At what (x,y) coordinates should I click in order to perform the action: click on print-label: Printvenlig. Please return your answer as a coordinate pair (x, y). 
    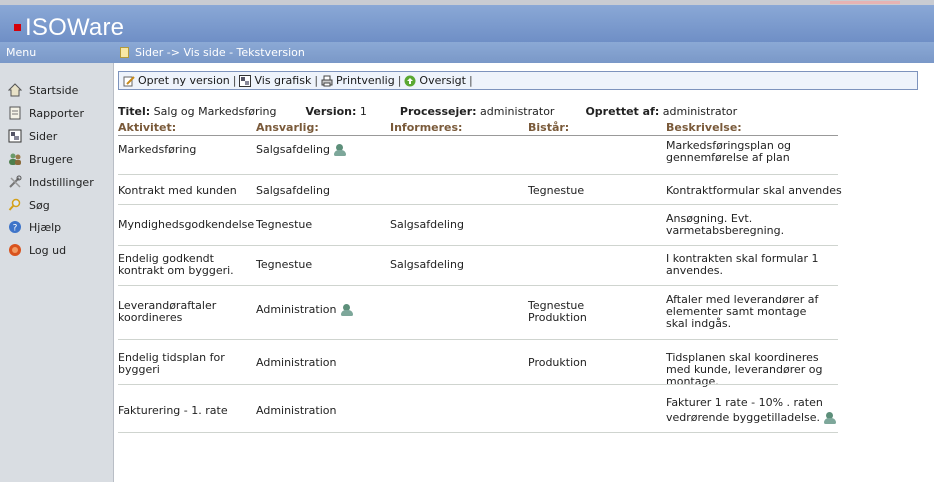
    Looking at the image, I should click on (365, 80).